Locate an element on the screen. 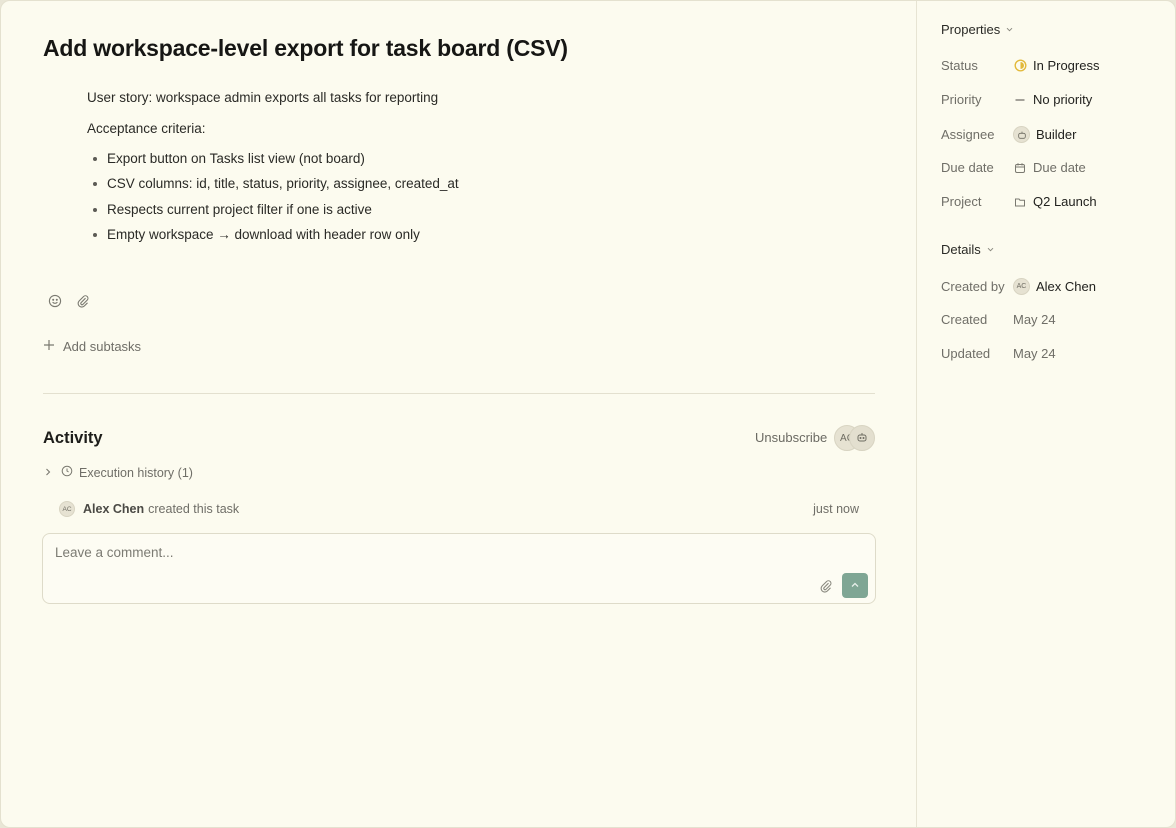  project-property: Project Q2 Launch is located at coordinates (1051, 201).